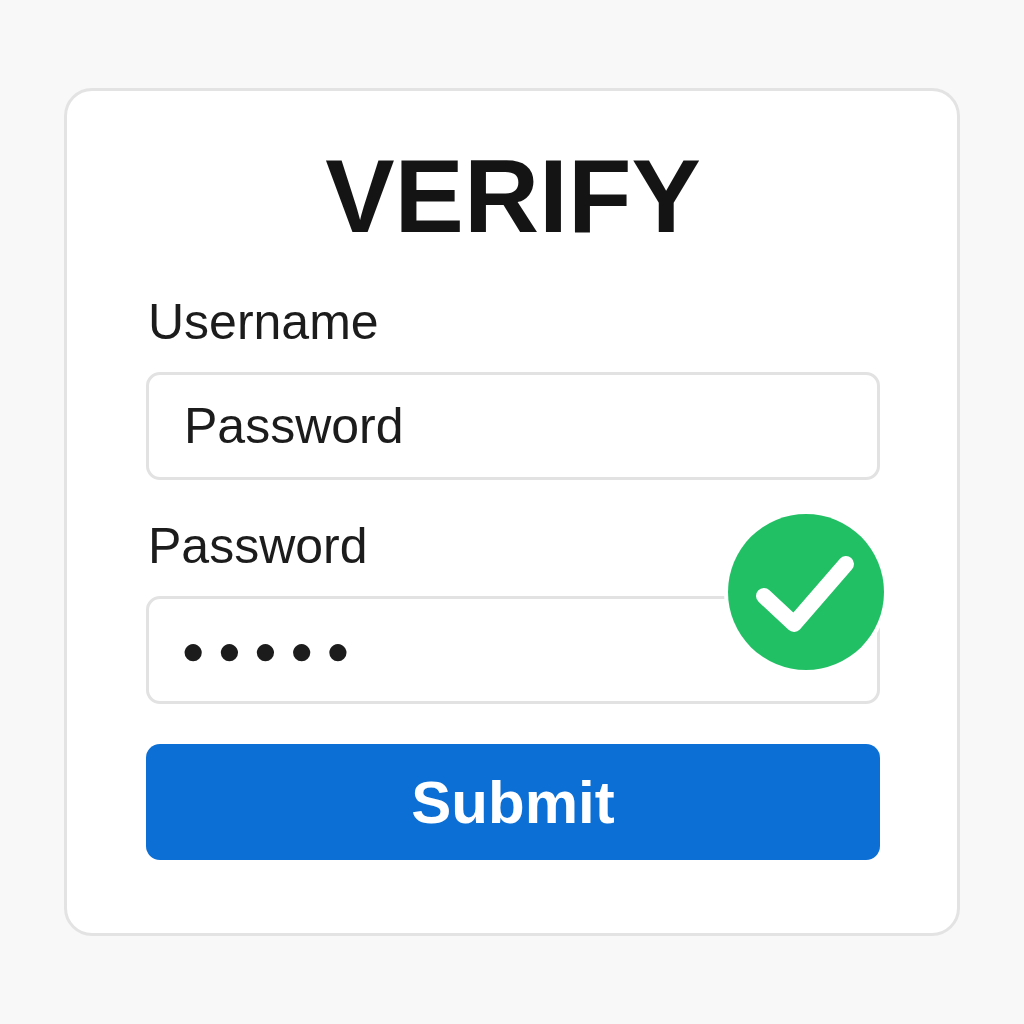  What do you see at coordinates (263, 322) in the screenshot?
I see `field-label: Username` at bounding box center [263, 322].